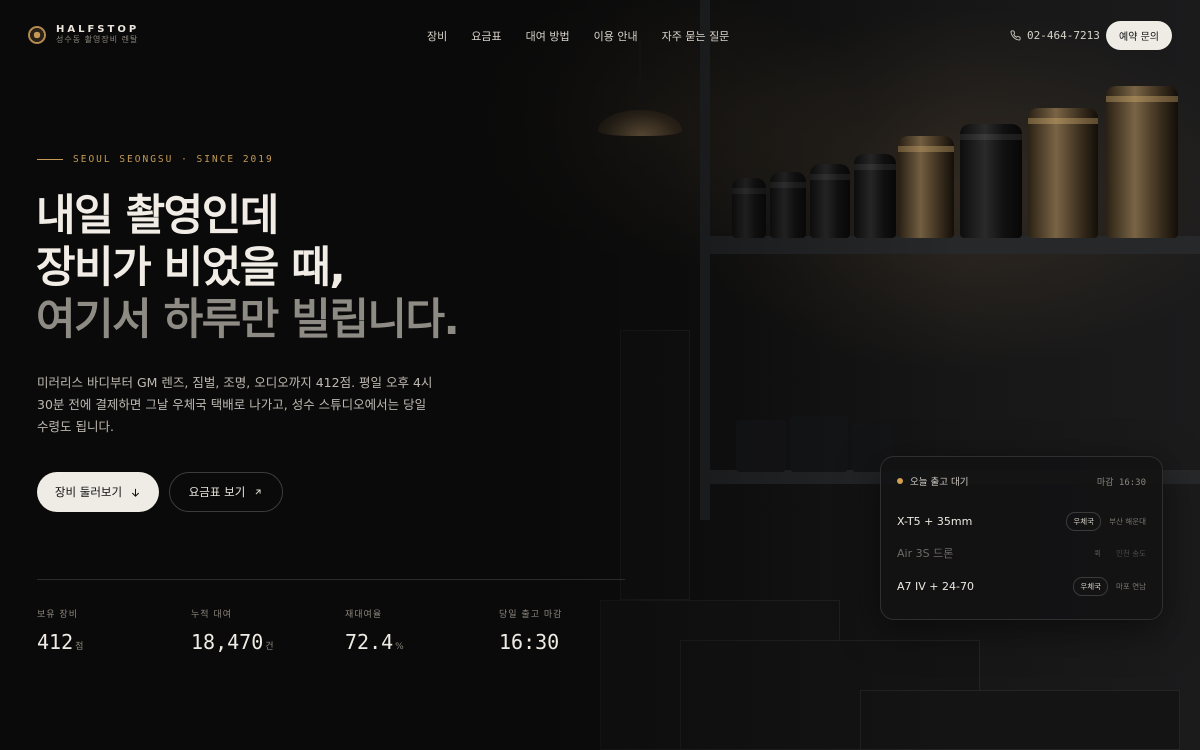  What do you see at coordinates (173, 159) in the screenshot?
I see `eyebrow-text: SEOUL SEONGSU · SINCE 2019` at bounding box center [173, 159].